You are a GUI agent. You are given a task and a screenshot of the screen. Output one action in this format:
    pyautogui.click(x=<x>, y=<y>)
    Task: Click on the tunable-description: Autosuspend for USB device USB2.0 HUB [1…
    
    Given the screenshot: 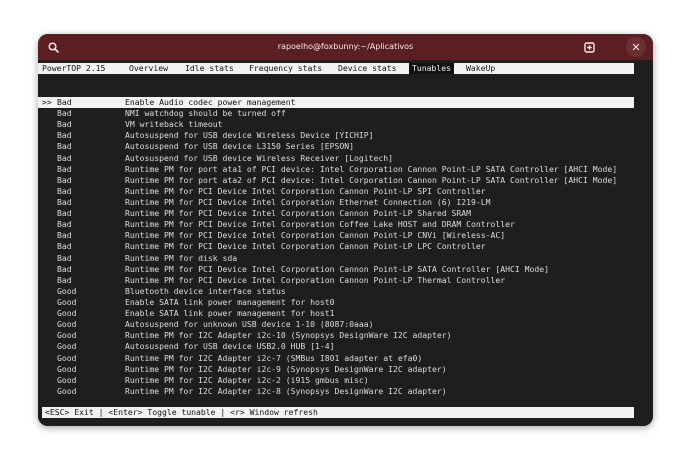 What is the action you would take?
    pyautogui.click(x=230, y=346)
    